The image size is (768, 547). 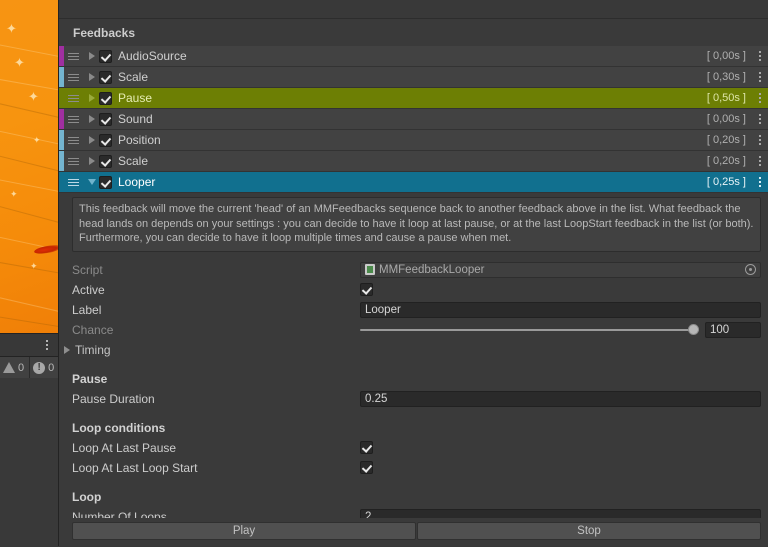 What do you see at coordinates (413, 140) in the screenshot?
I see `feedback-row: Position [ 0,20s ]` at bounding box center [413, 140].